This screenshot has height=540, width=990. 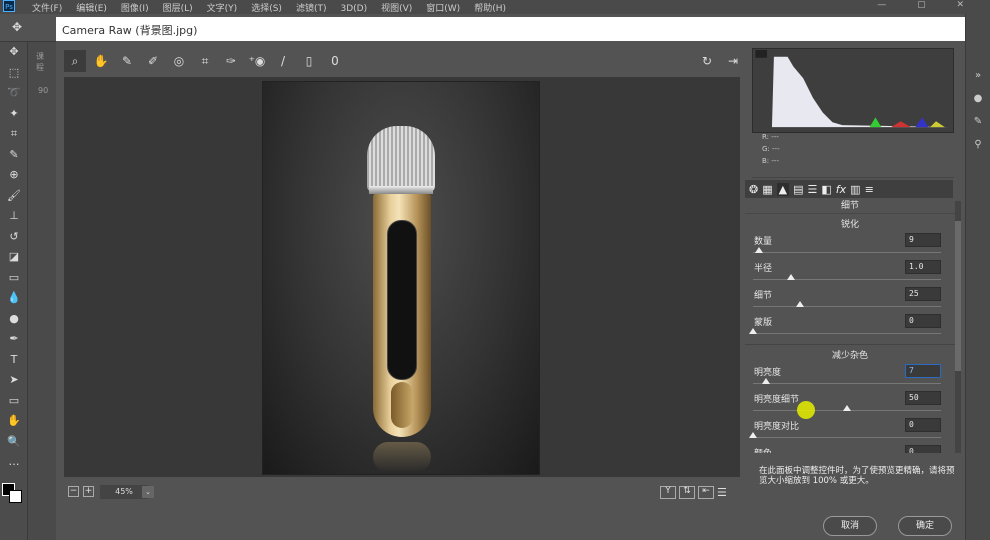 What do you see at coordinates (14, 278) in the screenshot?
I see `gradient-tool-icon: ▭` at bounding box center [14, 278].